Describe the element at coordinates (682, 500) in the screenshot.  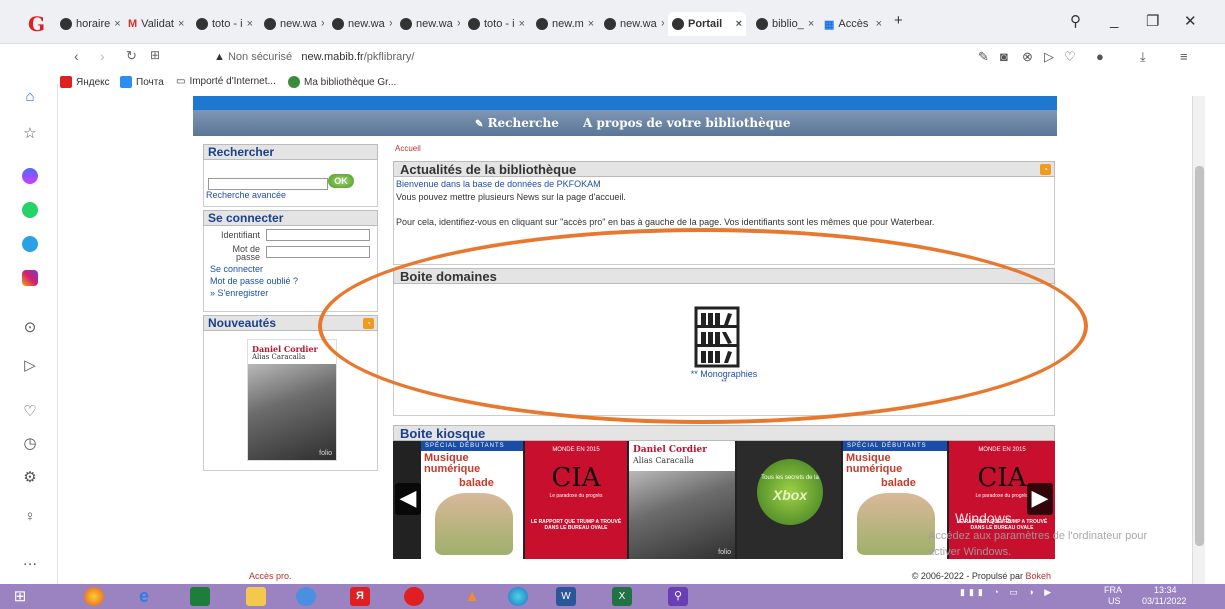
I see `kiosque-book: Daniel Cordier Alias Caracalla folio` at that location.